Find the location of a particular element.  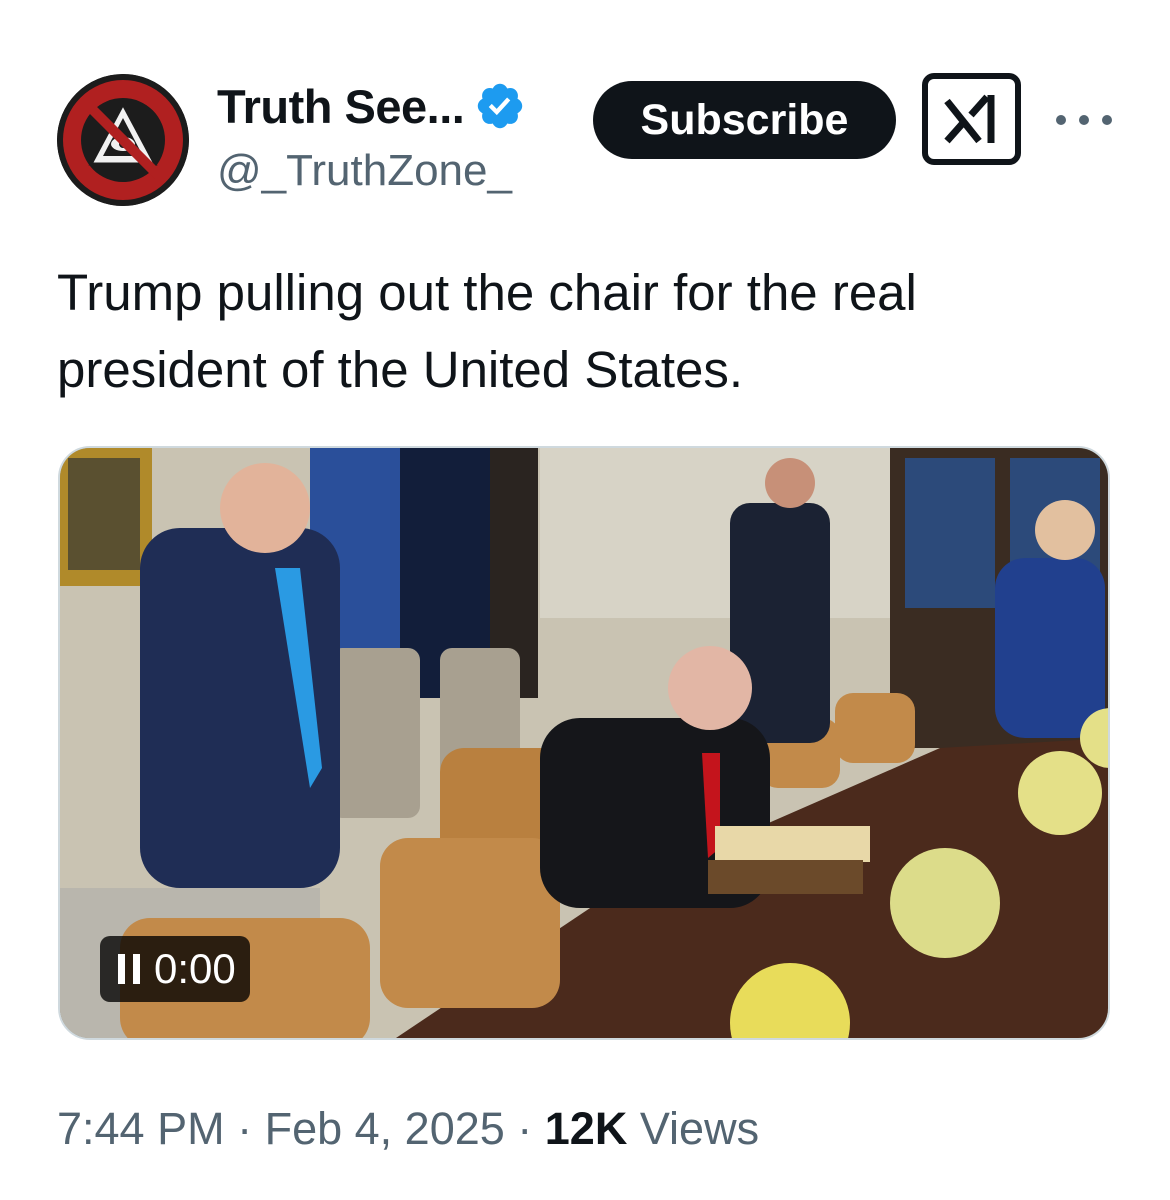

more-options-button is located at coordinates (1084, 120).